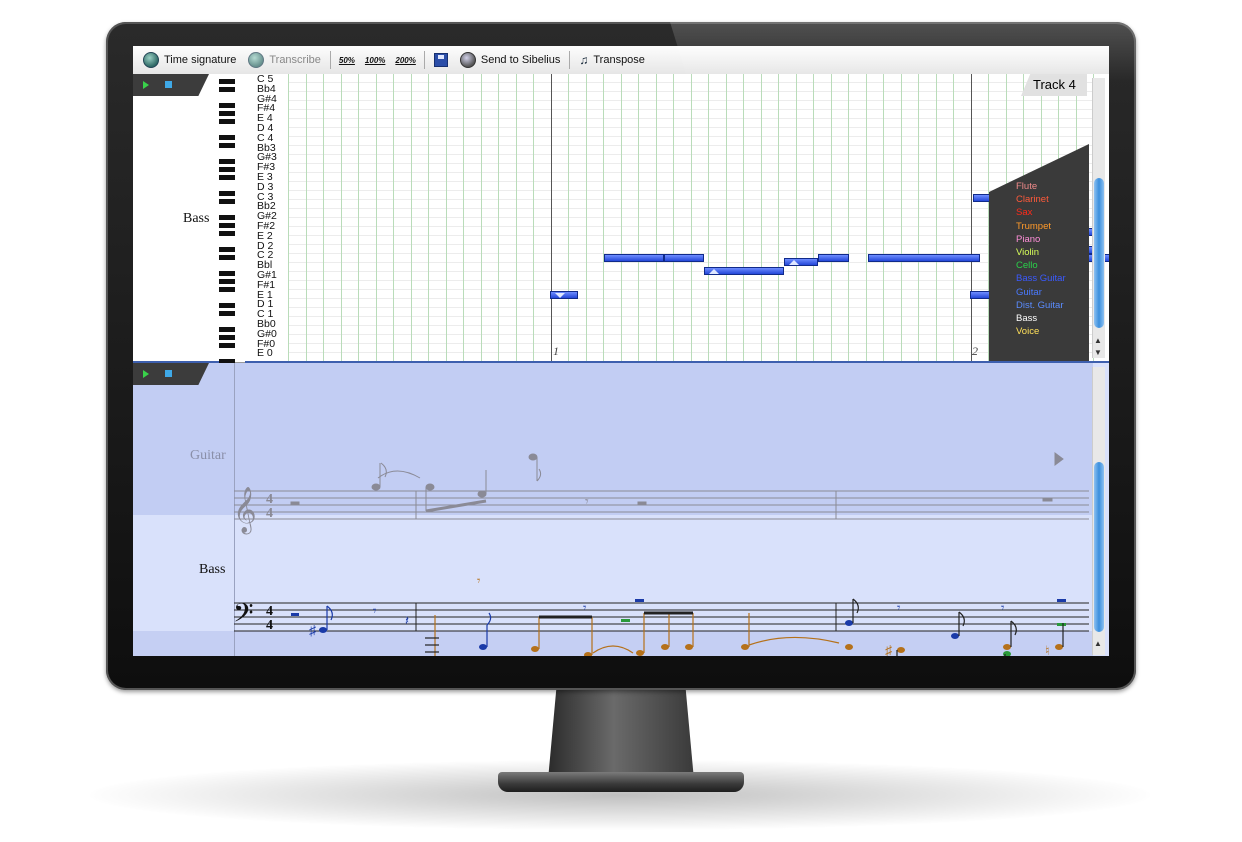  I want to click on guitar-time-sig-top: 4, so click(269, 499).